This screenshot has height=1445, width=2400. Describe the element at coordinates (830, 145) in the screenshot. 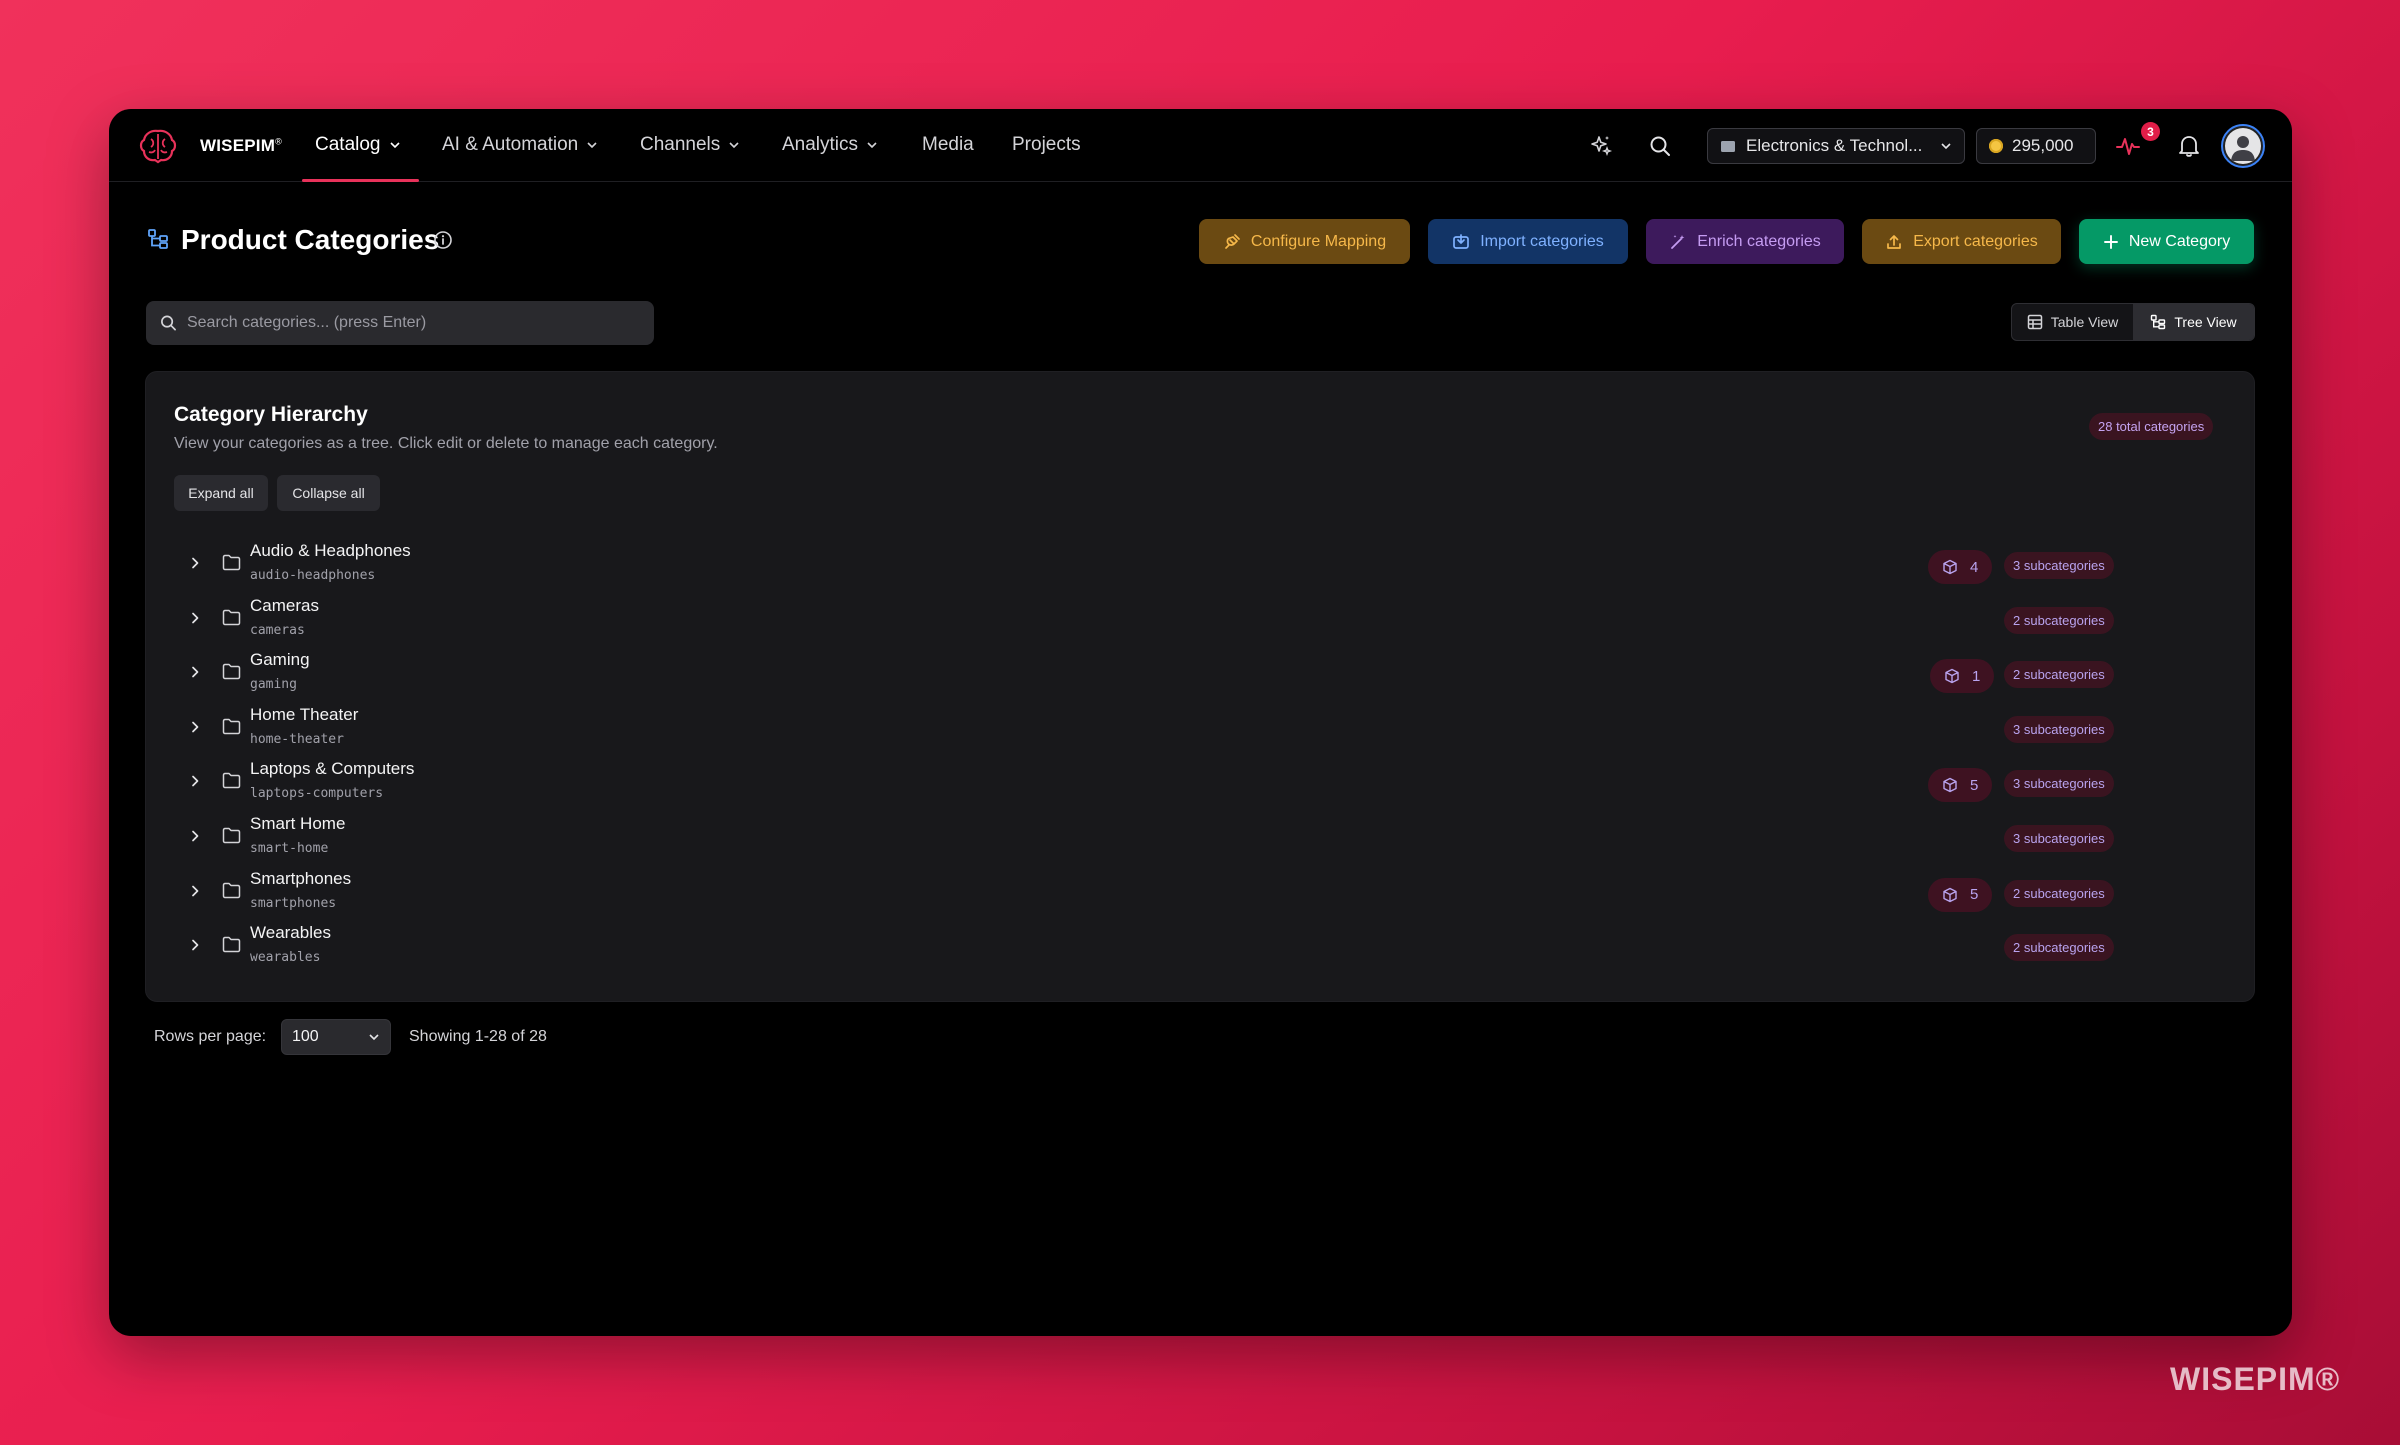

I see `nav-analytics: Analytics` at that location.